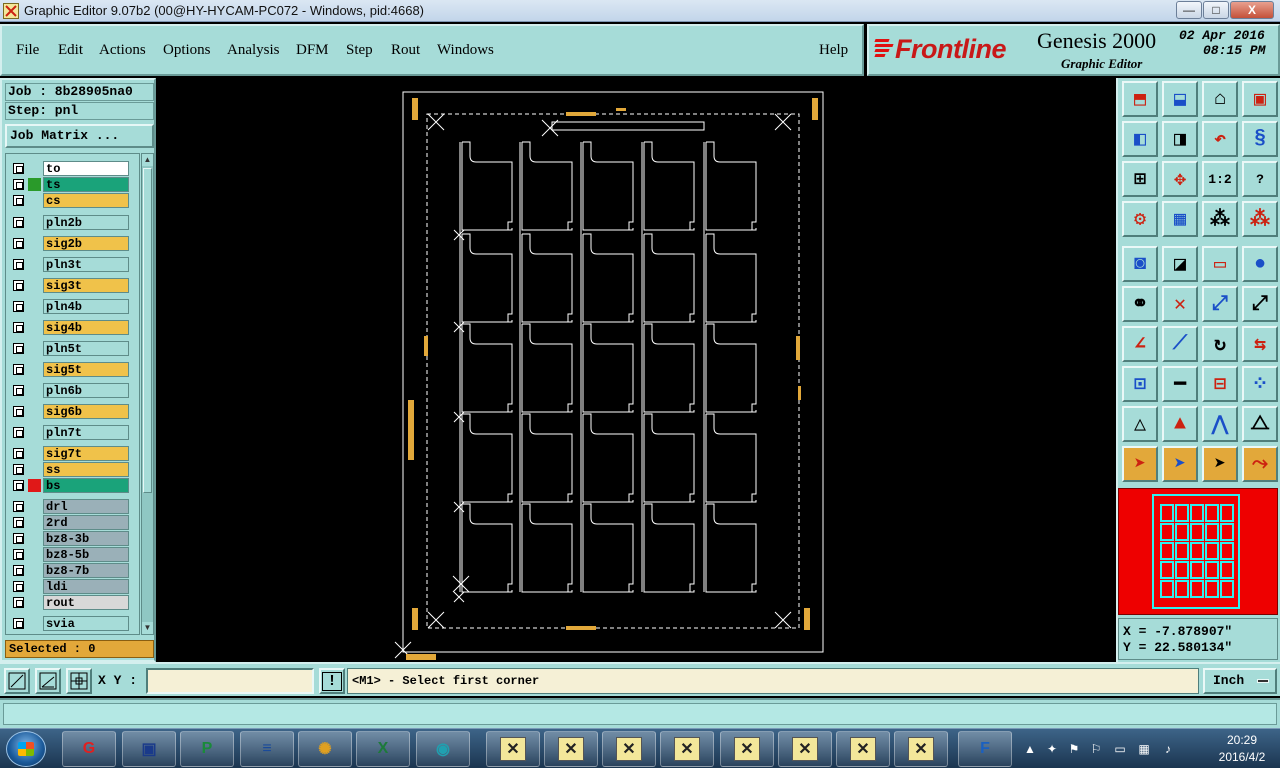 The height and width of the screenshot is (768, 1280). I want to click on network-tray-icon: ▲, so click(1030, 749).